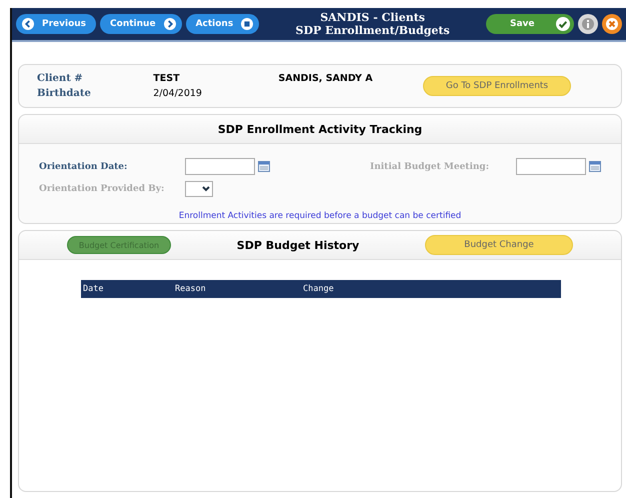  Describe the element at coordinates (320, 129) in the screenshot. I see `panel-title: SDP Enrollment Activity Tracking` at that location.